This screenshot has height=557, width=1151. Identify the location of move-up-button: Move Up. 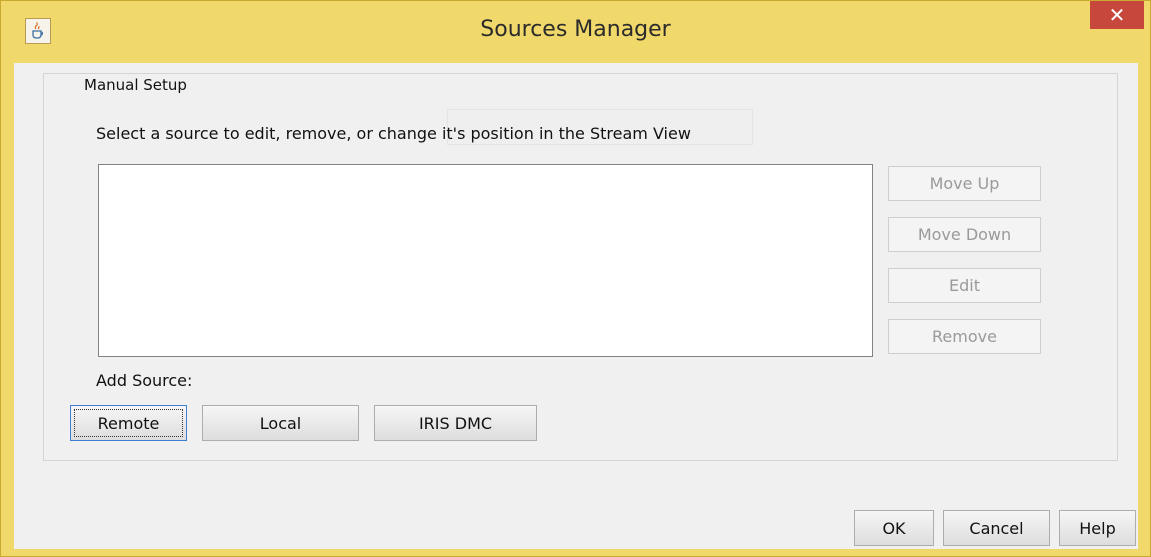
(964, 183).